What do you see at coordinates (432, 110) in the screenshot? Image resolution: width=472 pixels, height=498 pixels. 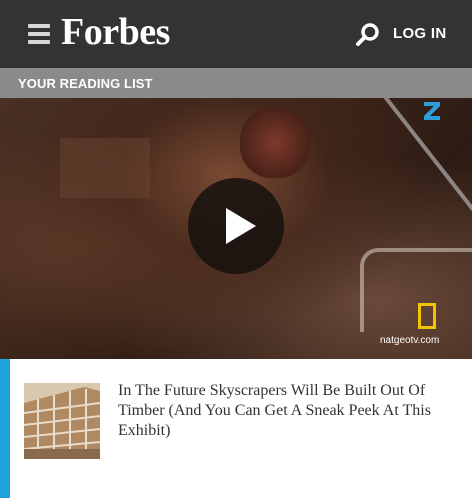 I see `channel-z-icon` at bounding box center [432, 110].